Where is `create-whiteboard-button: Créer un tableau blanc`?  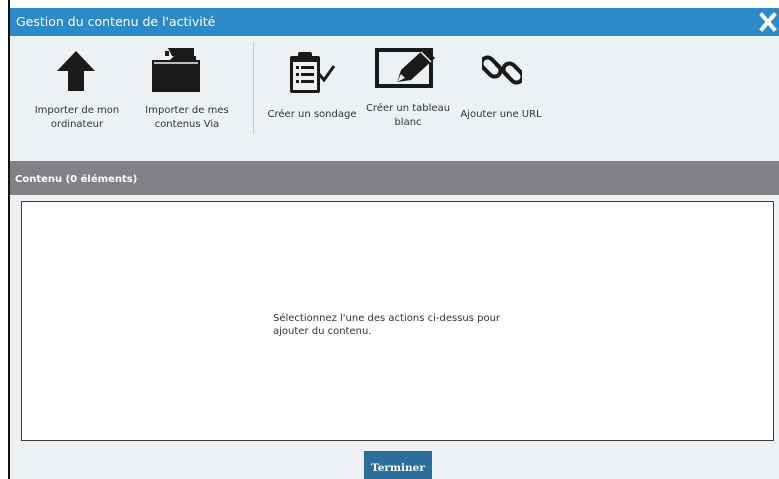 create-whiteboard-button: Créer un tableau blanc is located at coordinates (408, 93).